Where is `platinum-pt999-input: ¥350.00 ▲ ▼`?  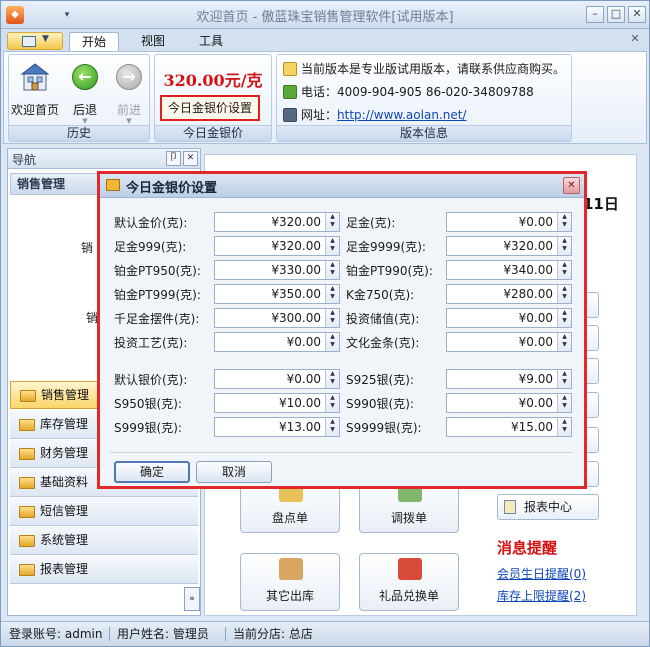 platinum-pt999-input: ¥350.00 ▲ ▼ is located at coordinates (277, 294).